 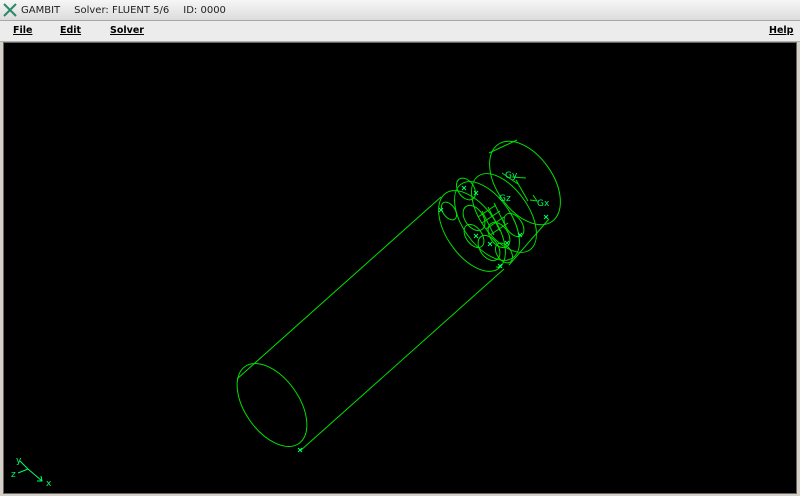 I want to click on menu-bar: File Edit Solver Help, so click(x=400, y=31).